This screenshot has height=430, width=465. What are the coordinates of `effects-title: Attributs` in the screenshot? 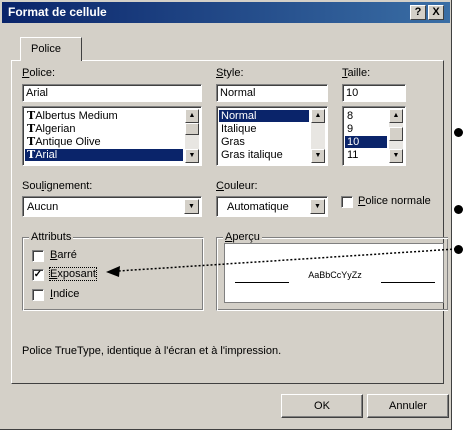 It's located at (51, 237).